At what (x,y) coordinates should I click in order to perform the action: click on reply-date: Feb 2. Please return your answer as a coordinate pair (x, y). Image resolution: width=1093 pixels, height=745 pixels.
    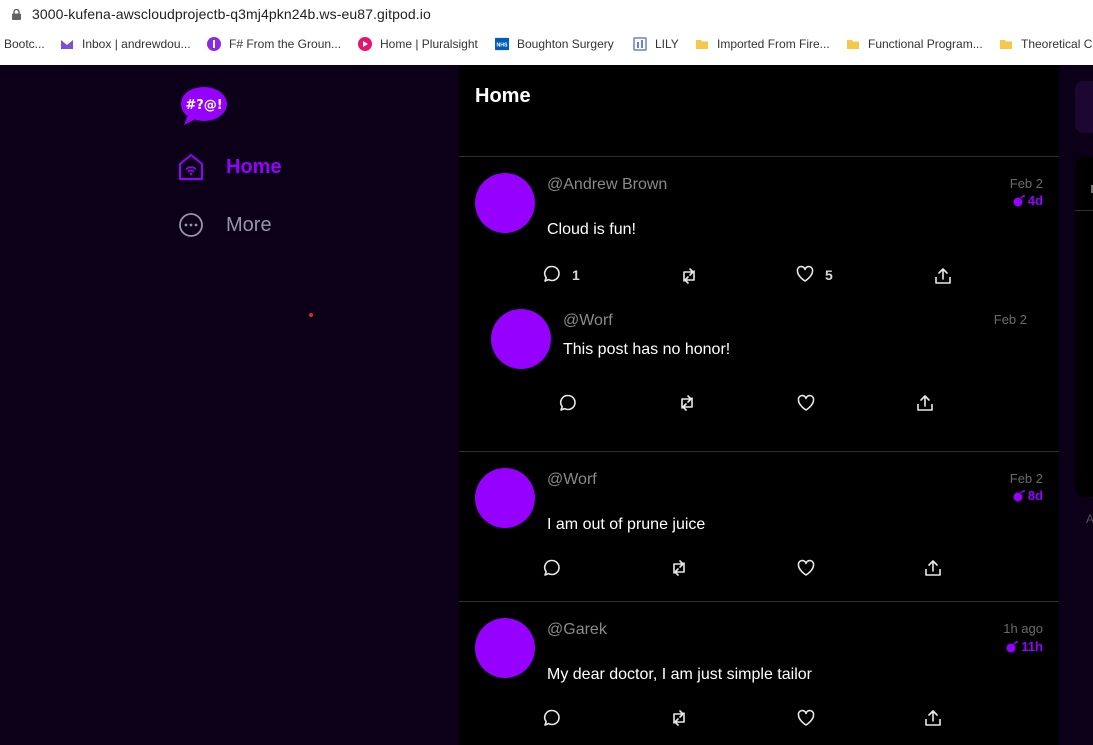
    Looking at the image, I should click on (1010, 319).